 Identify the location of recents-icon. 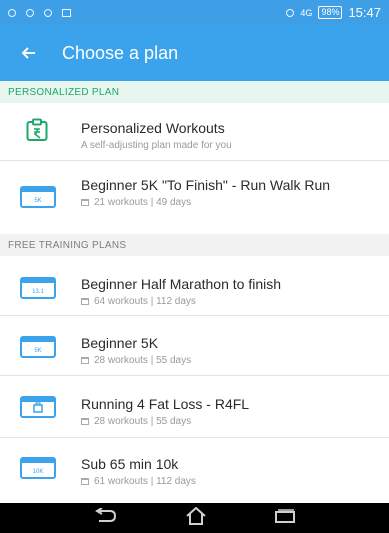
(284, 515).